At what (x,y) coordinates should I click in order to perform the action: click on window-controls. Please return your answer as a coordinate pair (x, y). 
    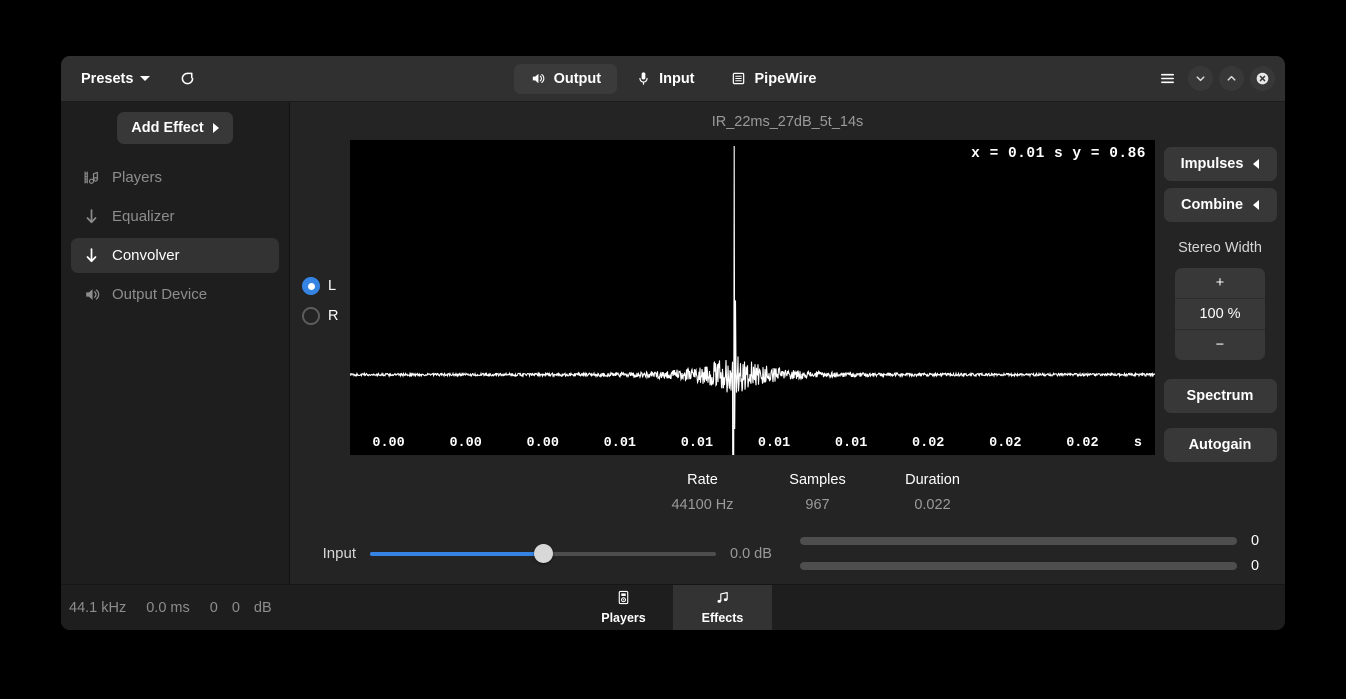
    Looking at the image, I should click on (1209, 79).